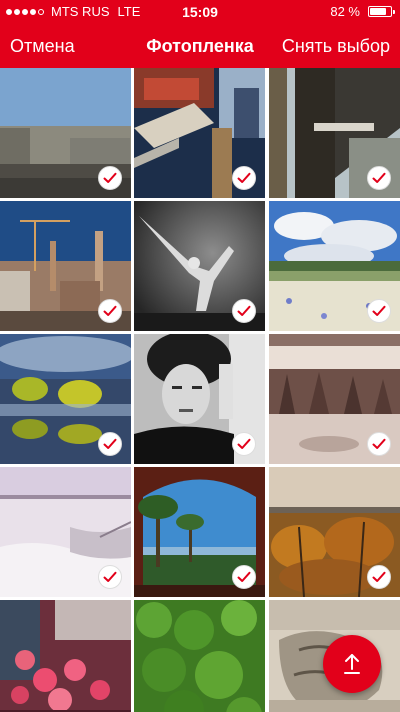  I want to click on photo-autumn-trees, so click(334, 532).